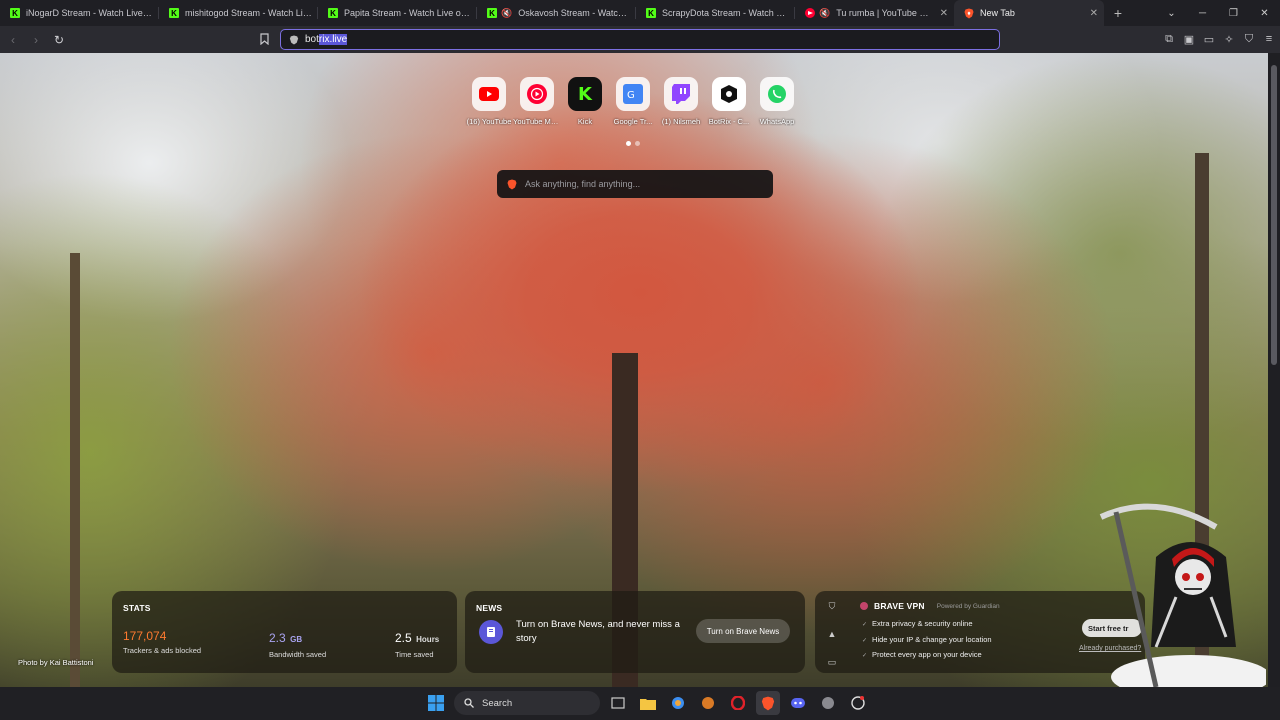 The height and width of the screenshot is (720, 1280). I want to click on opera-icon, so click(738, 703).